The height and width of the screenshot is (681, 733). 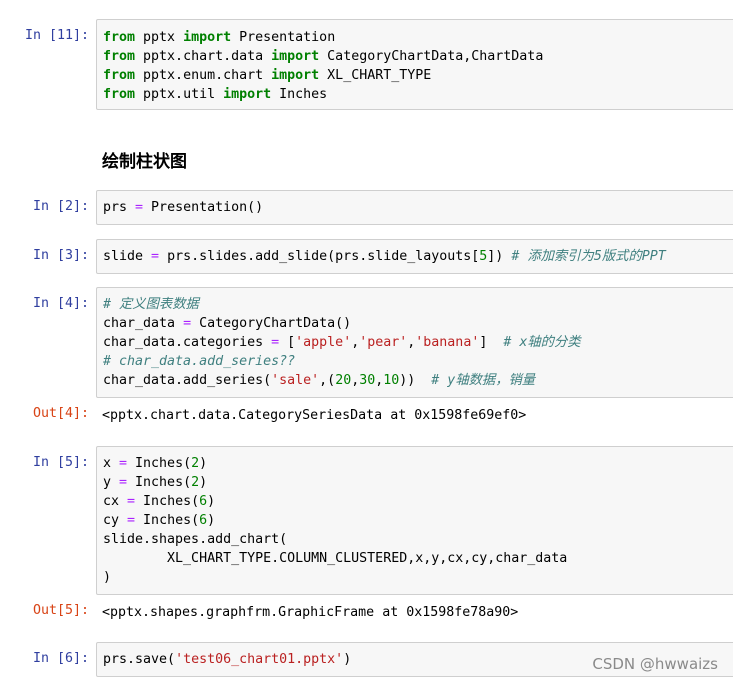 I want to click on code-text: char_data.categories, so click(x=187, y=342).